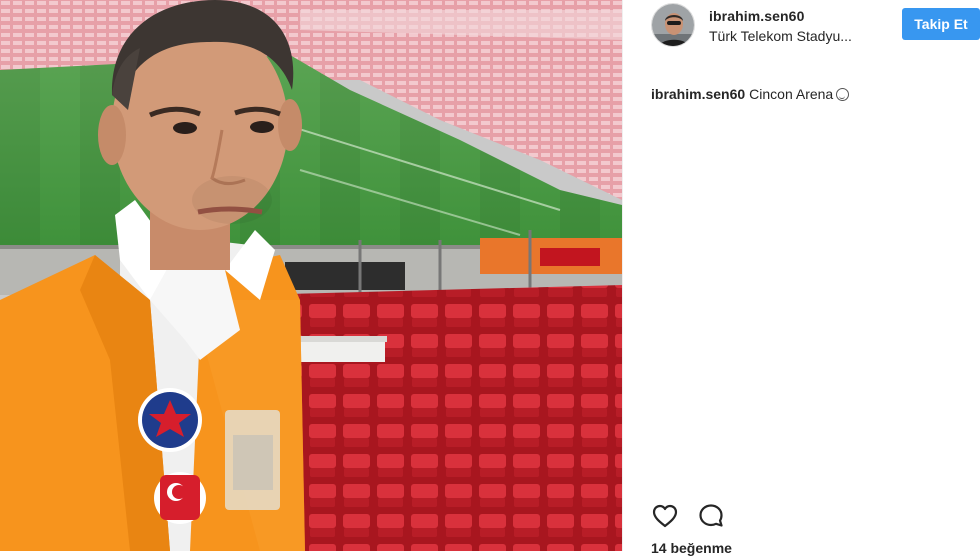 This screenshot has height=556, width=980. I want to click on caption-username: ibrahim.sen60, so click(698, 94).